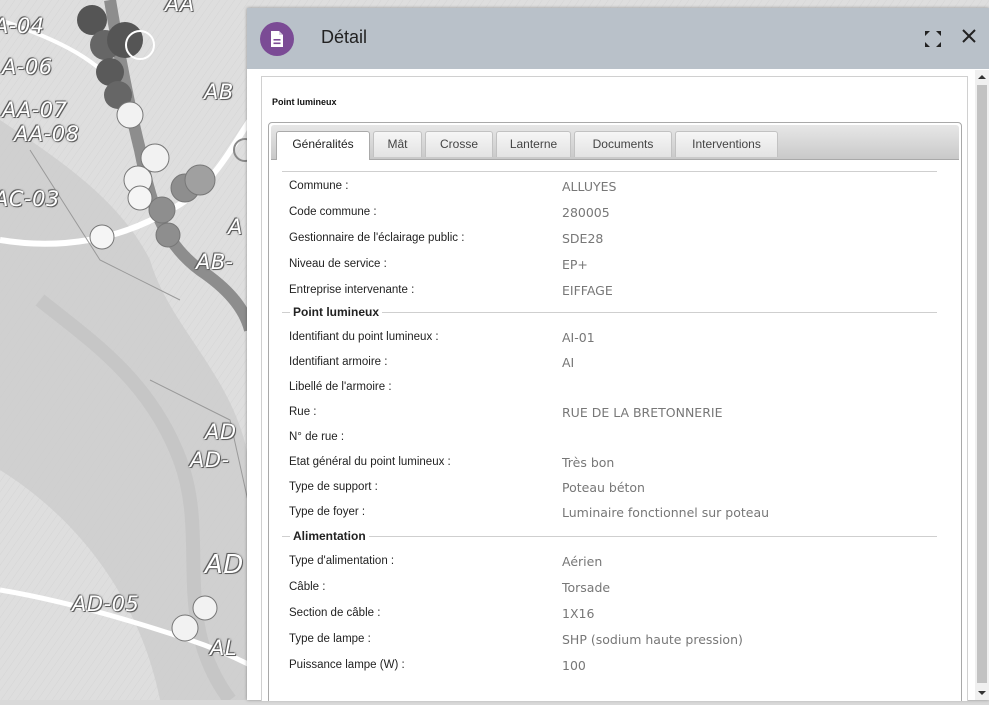 The image size is (989, 705). I want to click on map-label: AD-, so click(210, 460).